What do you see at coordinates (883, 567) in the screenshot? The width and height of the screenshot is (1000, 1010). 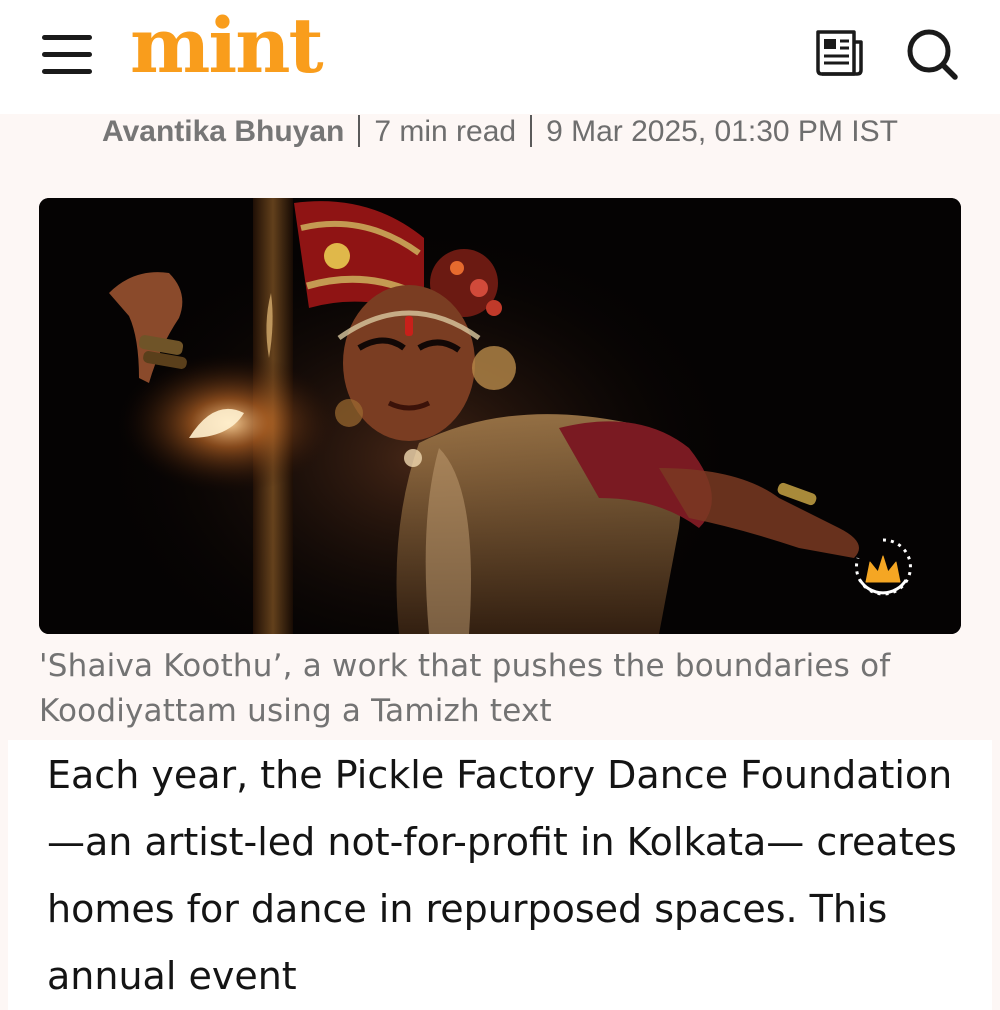 I see `crown-icon` at bounding box center [883, 567].